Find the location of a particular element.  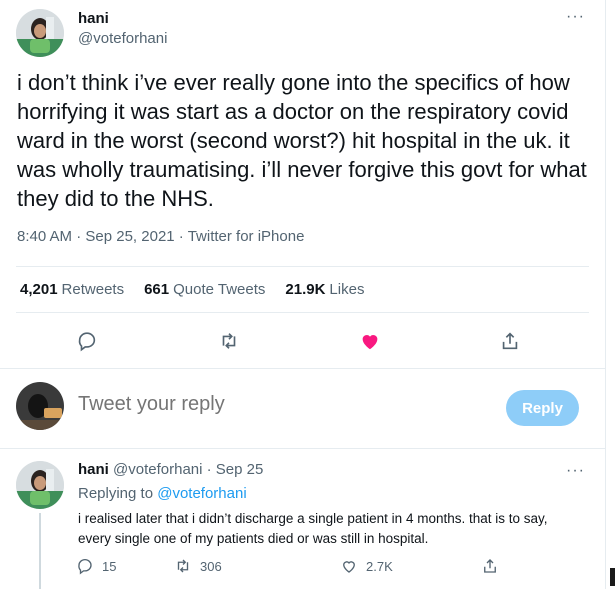

reply-author-name: hani is located at coordinates (93, 469).